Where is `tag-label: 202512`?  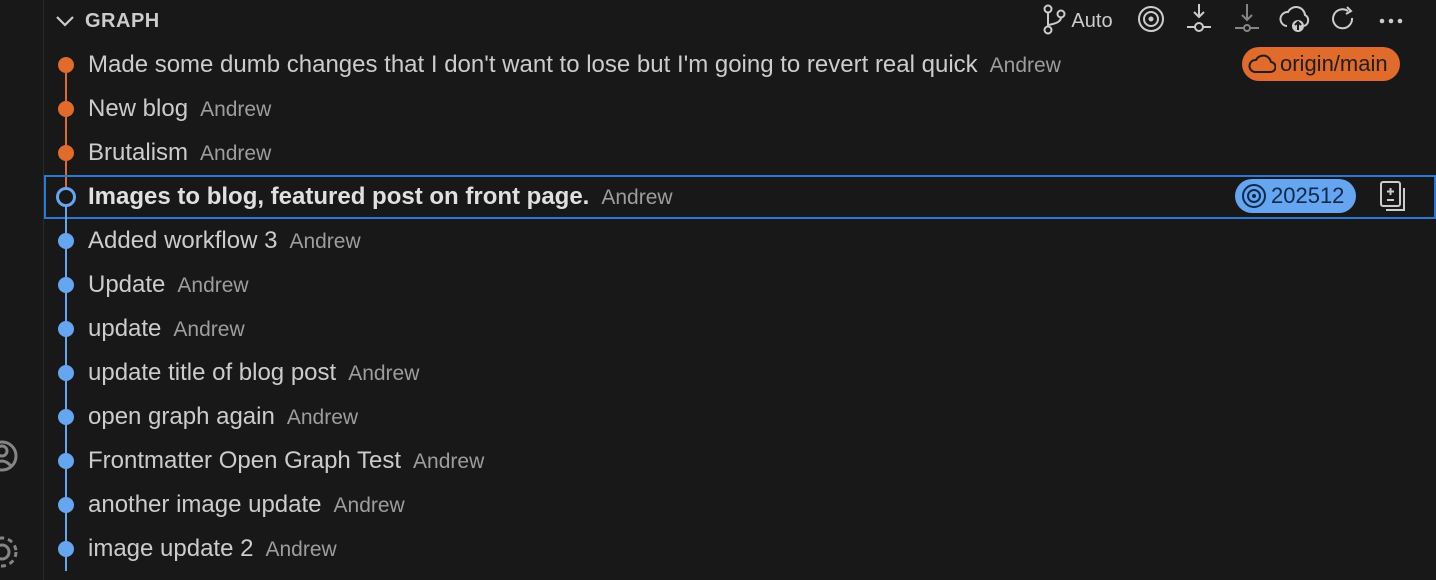 tag-label: 202512 is located at coordinates (1308, 195).